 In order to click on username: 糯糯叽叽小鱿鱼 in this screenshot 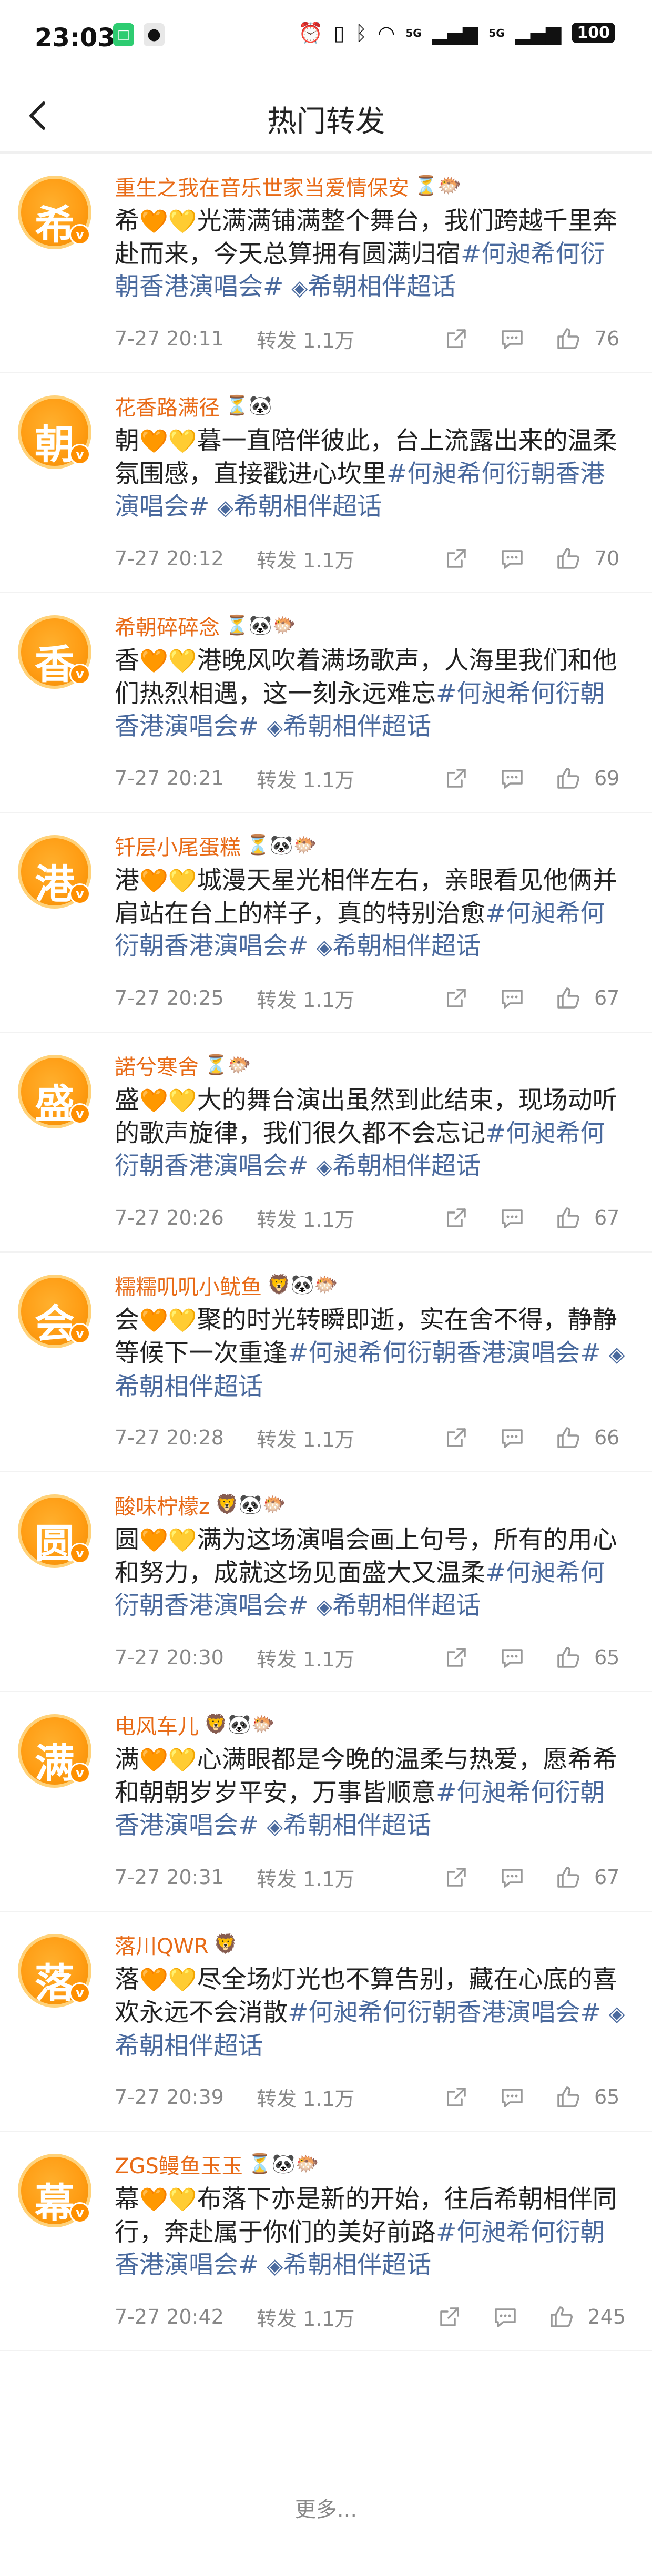, I will do `click(188, 1285)`.